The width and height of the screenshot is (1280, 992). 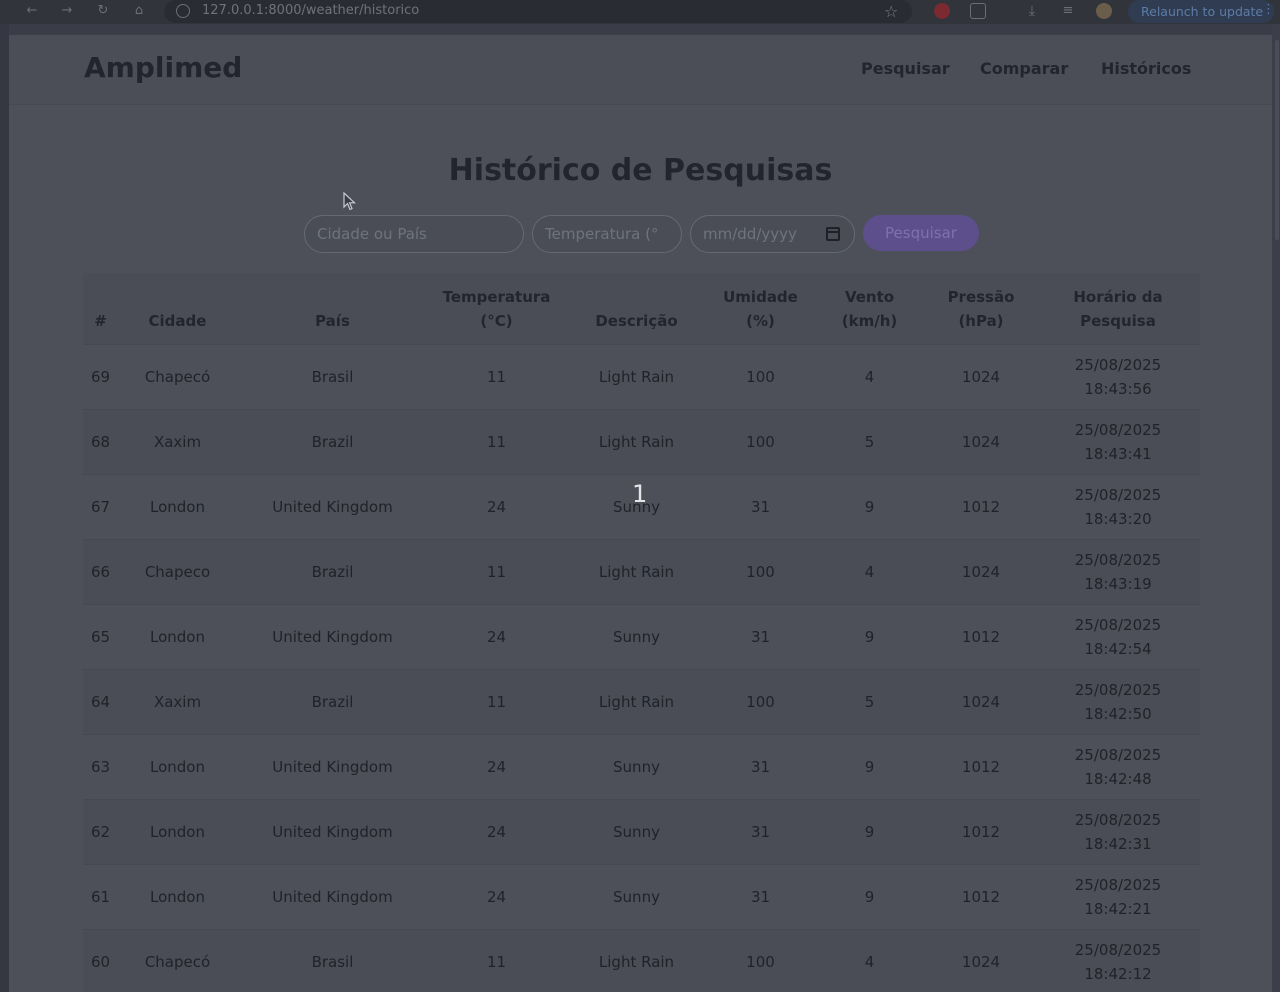 I want to click on cell-id: 61, so click(x=100, y=896).